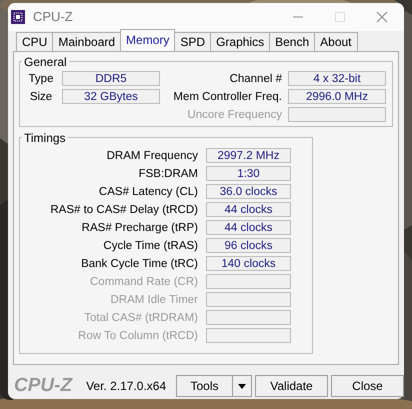  What do you see at coordinates (204, 386) in the screenshot?
I see `tools-button: Tools` at bounding box center [204, 386].